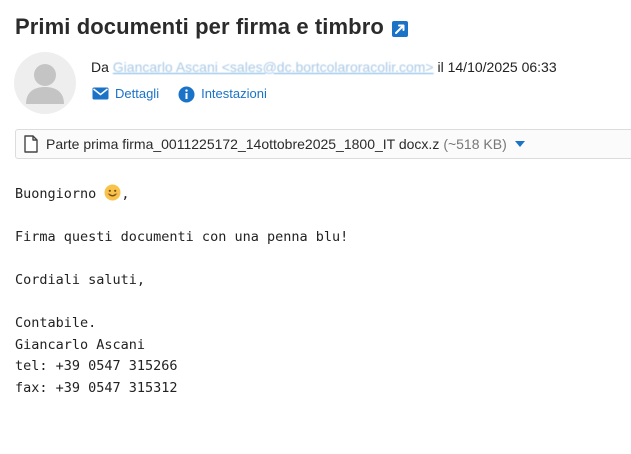 This screenshot has width=631, height=454. Describe the element at coordinates (96, 366) in the screenshot. I see `signature-tel: tel: +39 0547 315266` at that location.